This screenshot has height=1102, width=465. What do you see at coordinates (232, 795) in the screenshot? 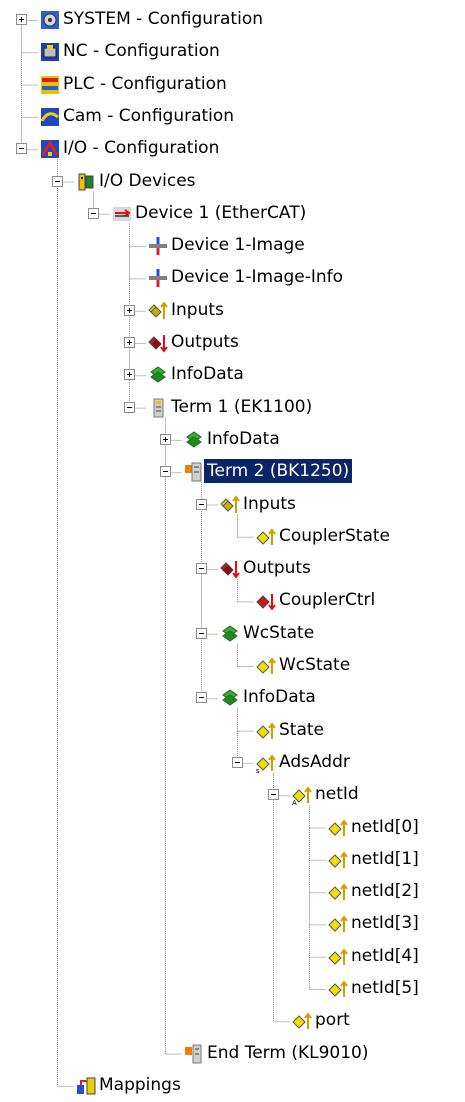
I see `tree-node: AnetId` at bounding box center [232, 795].